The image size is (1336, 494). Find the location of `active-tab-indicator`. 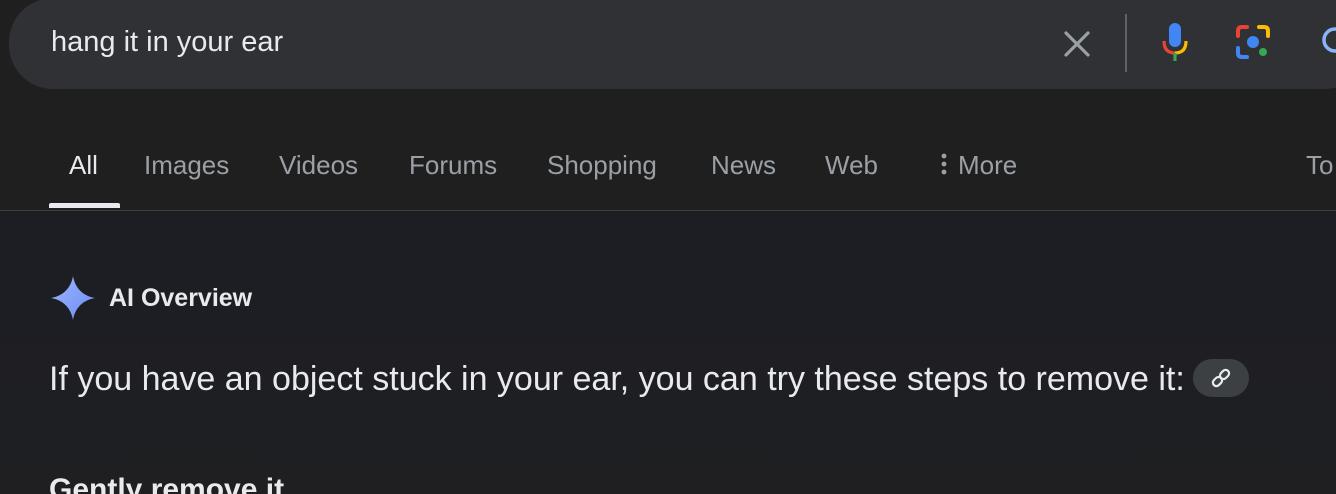

active-tab-indicator is located at coordinates (84, 205).